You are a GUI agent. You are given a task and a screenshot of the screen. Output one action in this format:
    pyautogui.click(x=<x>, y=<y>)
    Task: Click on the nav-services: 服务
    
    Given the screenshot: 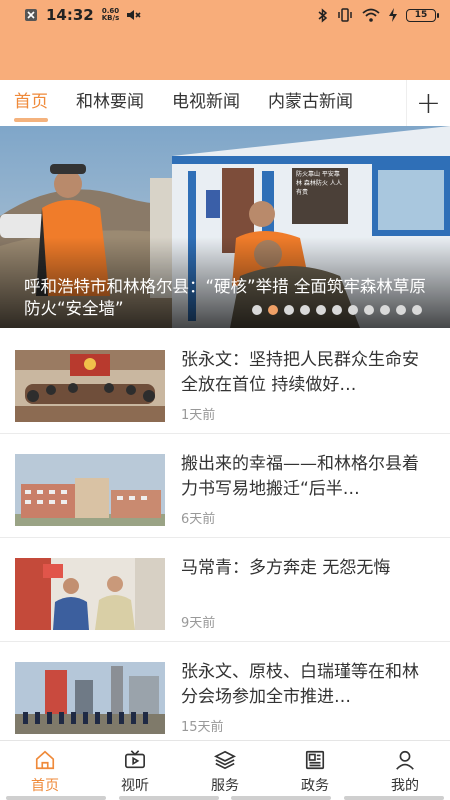 What is the action you would take?
    pyautogui.click(x=225, y=770)
    